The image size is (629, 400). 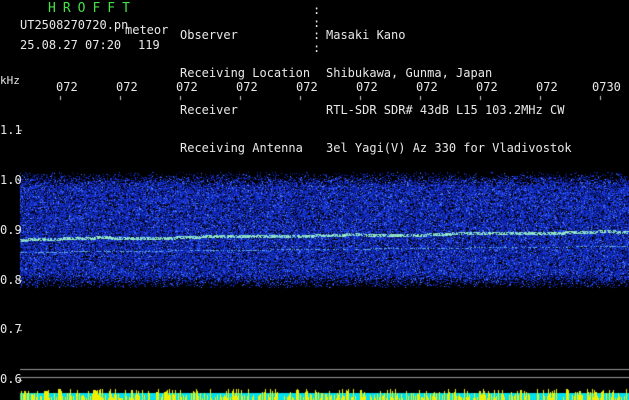 What do you see at coordinates (71, 45) in the screenshot?
I see `date-time: 25.08.27 07:20` at bounding box center [71, 45].